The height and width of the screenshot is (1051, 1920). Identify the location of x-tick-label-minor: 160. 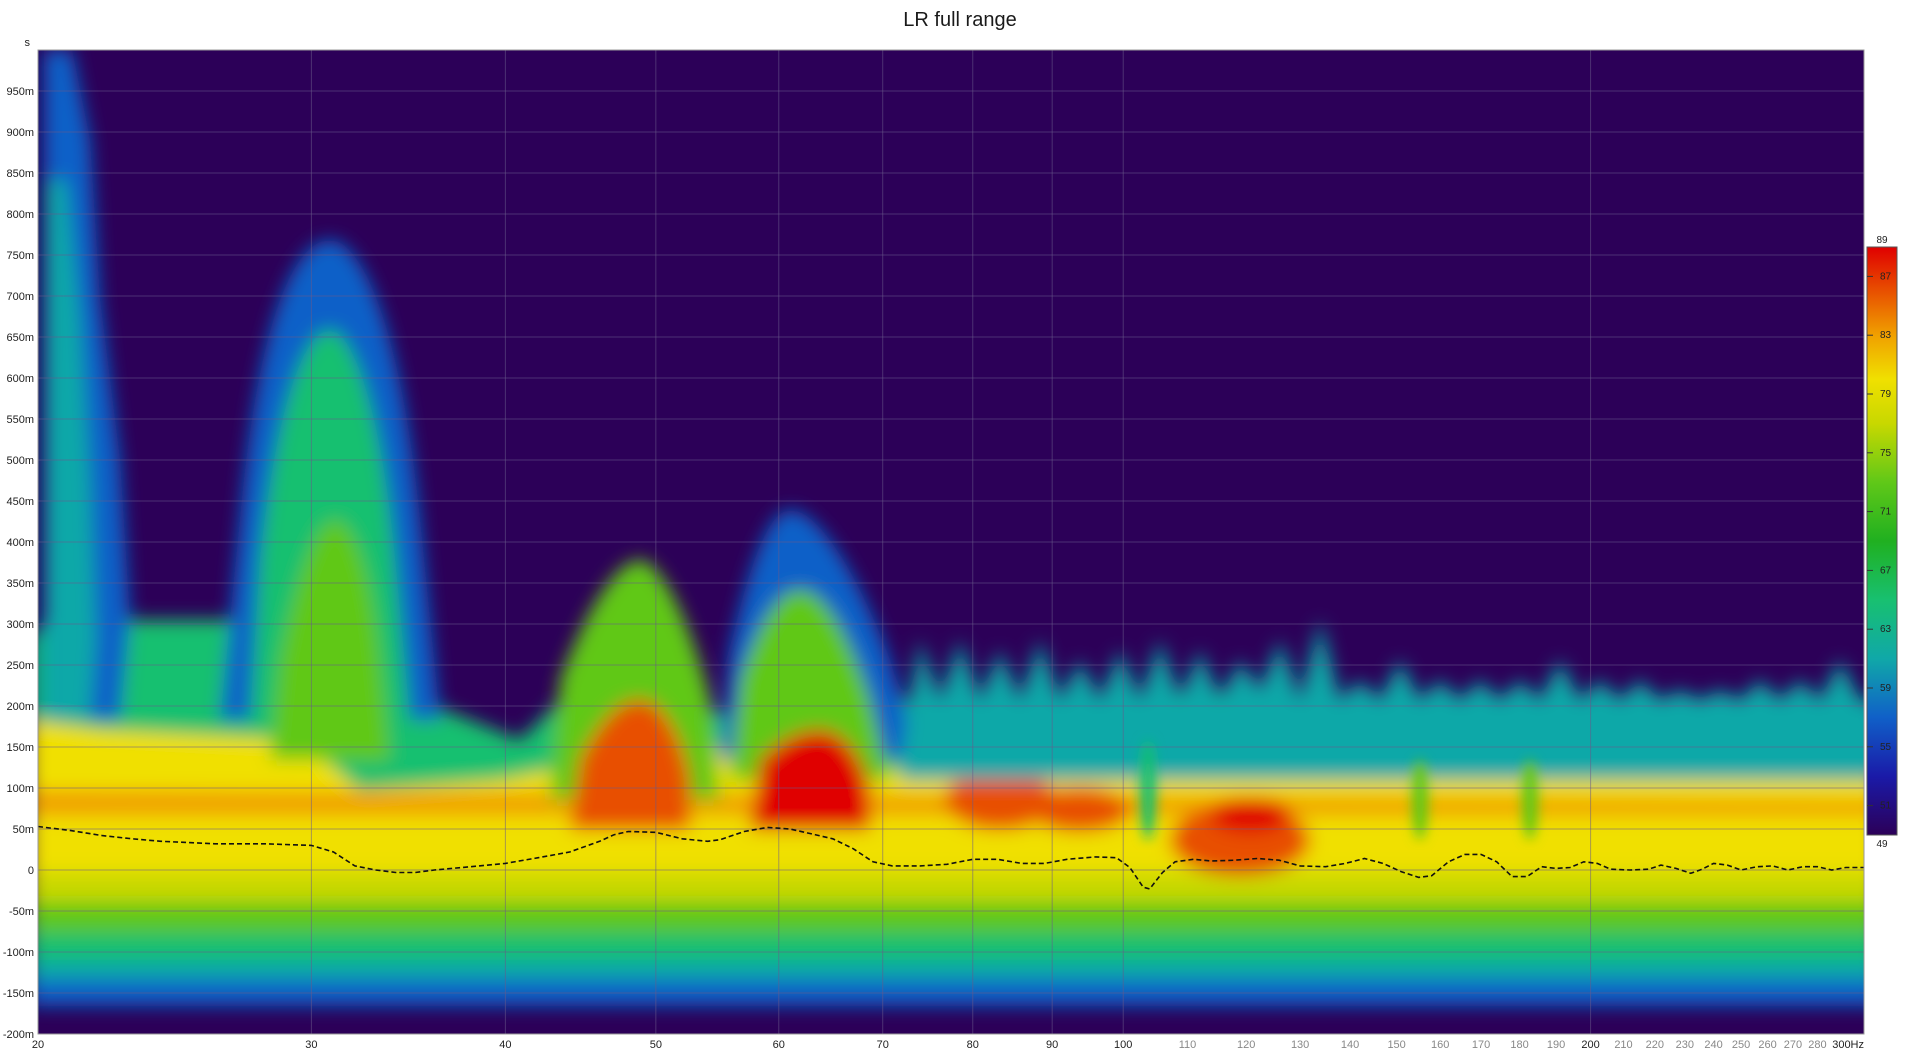
(1440, 1045).